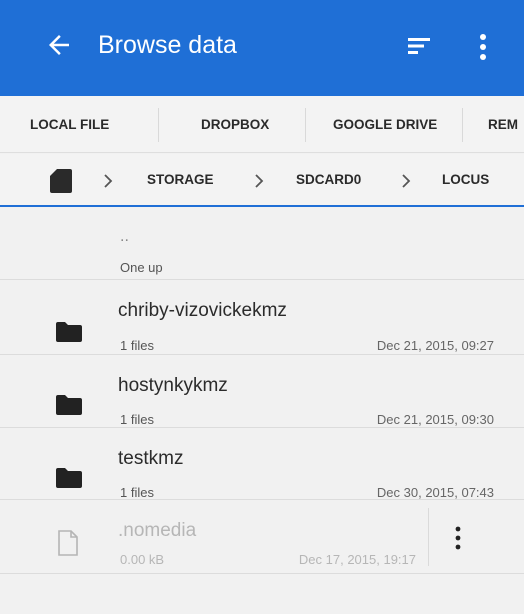  Describe the element at coordinates (262, 537) in the screenshot. I see `list-item: .nomedia 0.00 kB Dec 17, 2015, 19:17` at that location.